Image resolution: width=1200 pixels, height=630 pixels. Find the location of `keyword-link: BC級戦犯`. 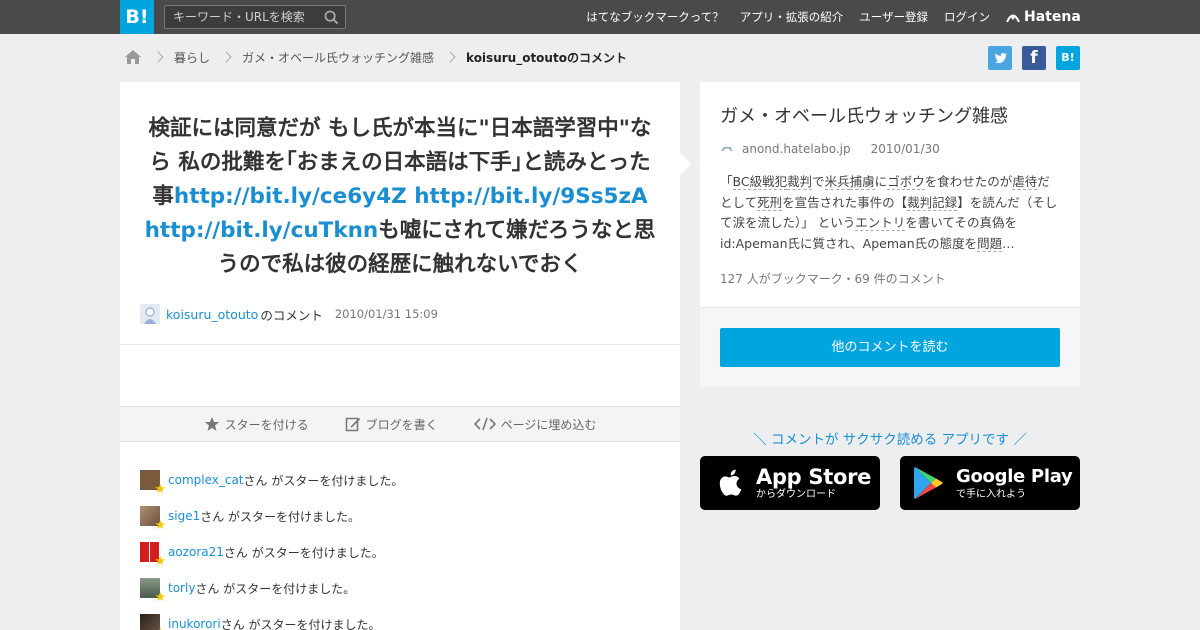

keyword-link: BC級戦犯 is located at coordinates (760, 182).